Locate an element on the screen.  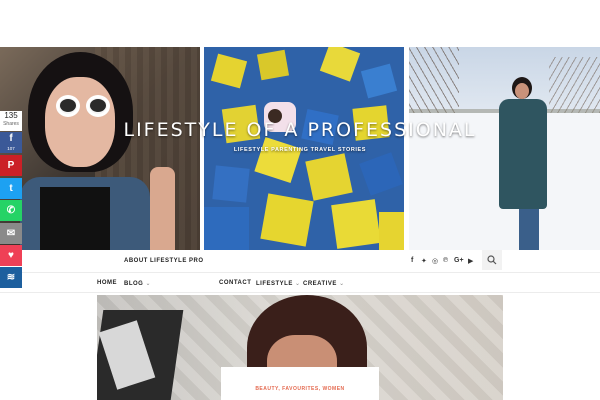
email-icon: ✉ is located at coordinates (11, 233).